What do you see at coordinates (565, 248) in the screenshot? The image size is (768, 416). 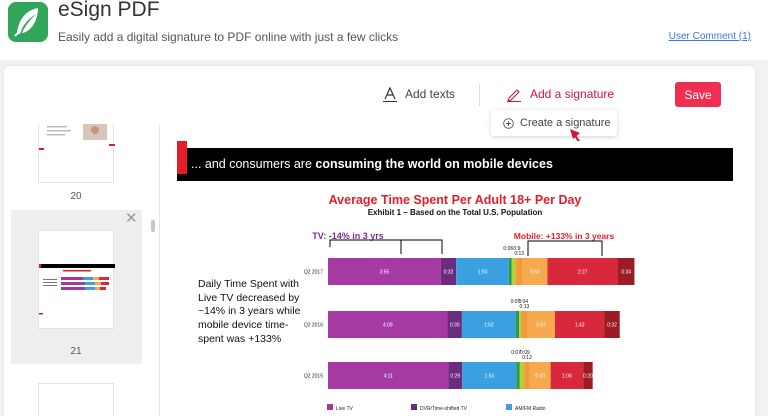 I see `mobile-callout-bracket` at bounding box center [565, 248].